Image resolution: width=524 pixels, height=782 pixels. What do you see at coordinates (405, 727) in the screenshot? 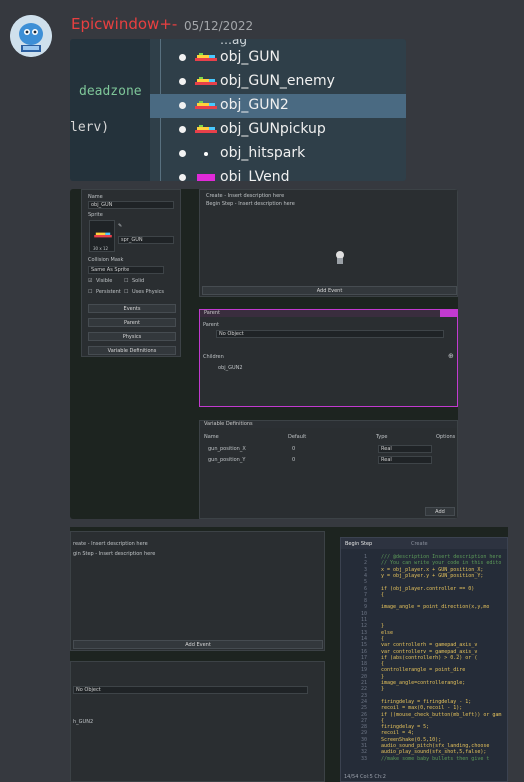
I see `code-line: firingdelay = 5;` at bounding box center [405, 727].